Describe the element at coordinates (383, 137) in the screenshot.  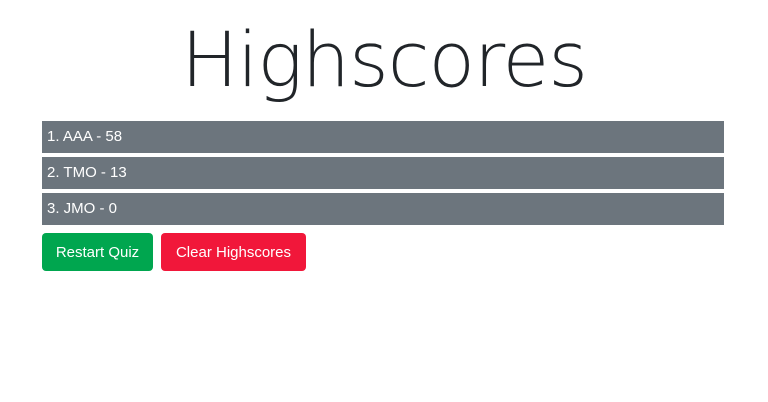
I see `highscore-item: 1. AAA - 58` at that location.